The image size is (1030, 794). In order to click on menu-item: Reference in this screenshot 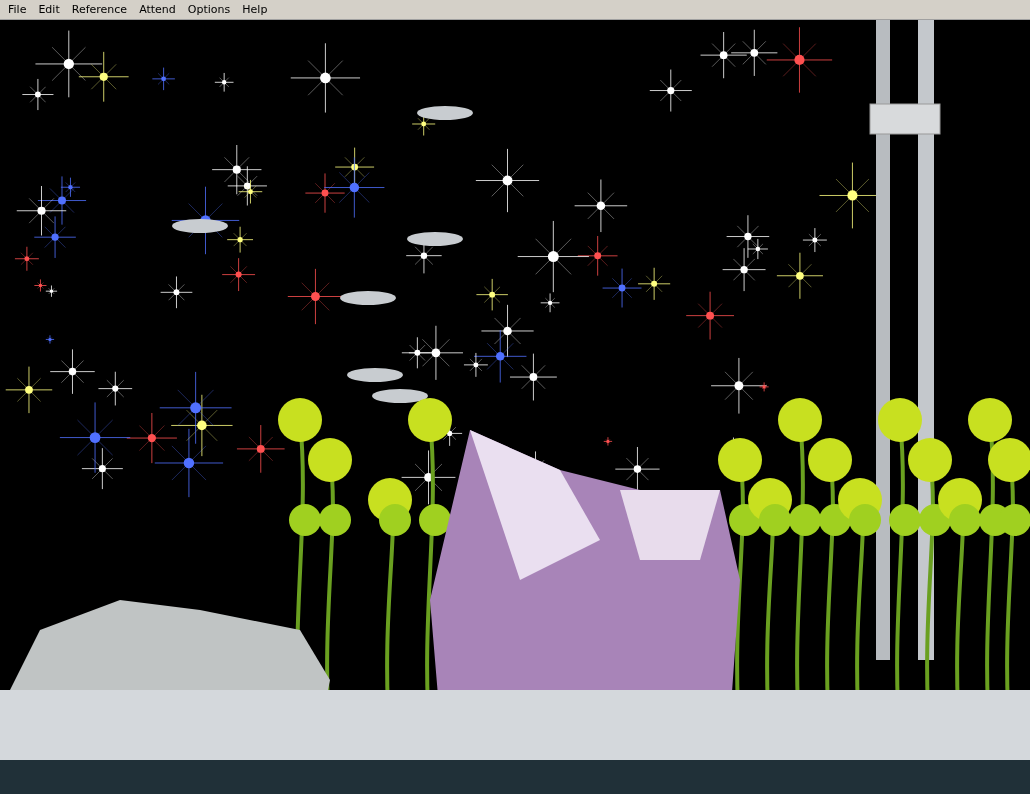, I will do `click(99, 9)`.